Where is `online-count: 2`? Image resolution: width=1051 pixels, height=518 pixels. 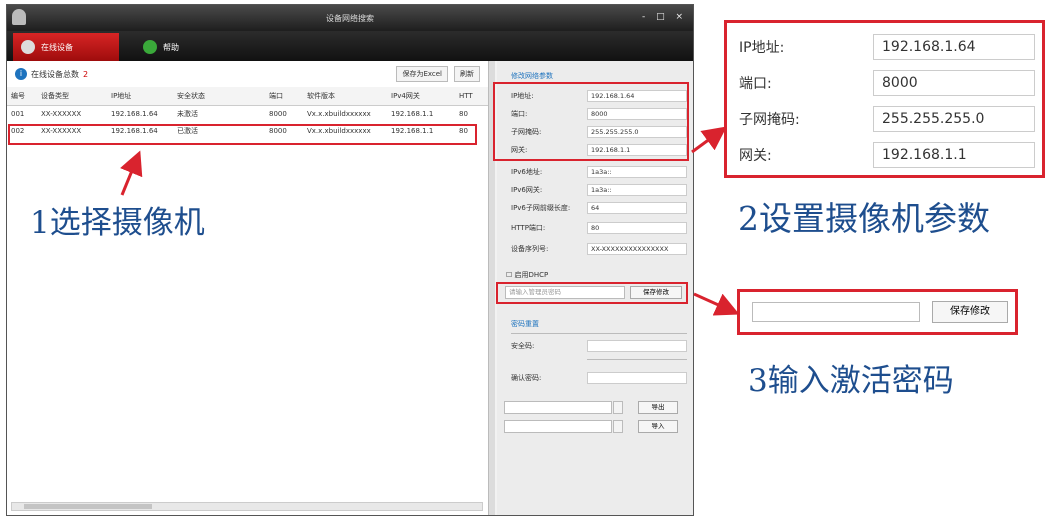
online-count: 2 is located at coordinates (86, 74).